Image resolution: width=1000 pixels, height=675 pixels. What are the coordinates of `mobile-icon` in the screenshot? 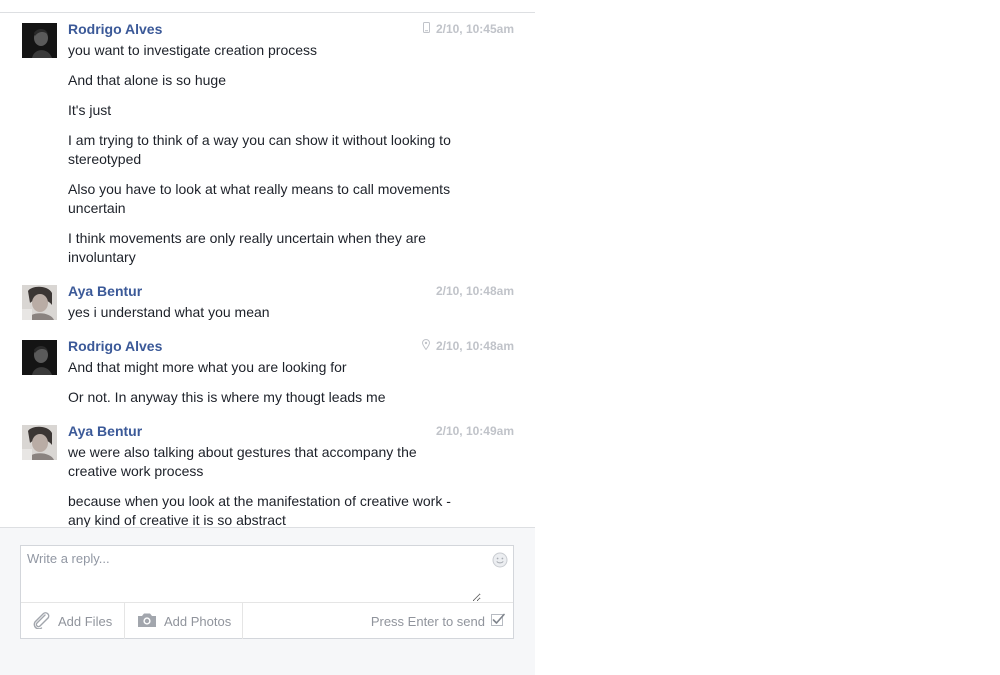 It's located at (426, 29).